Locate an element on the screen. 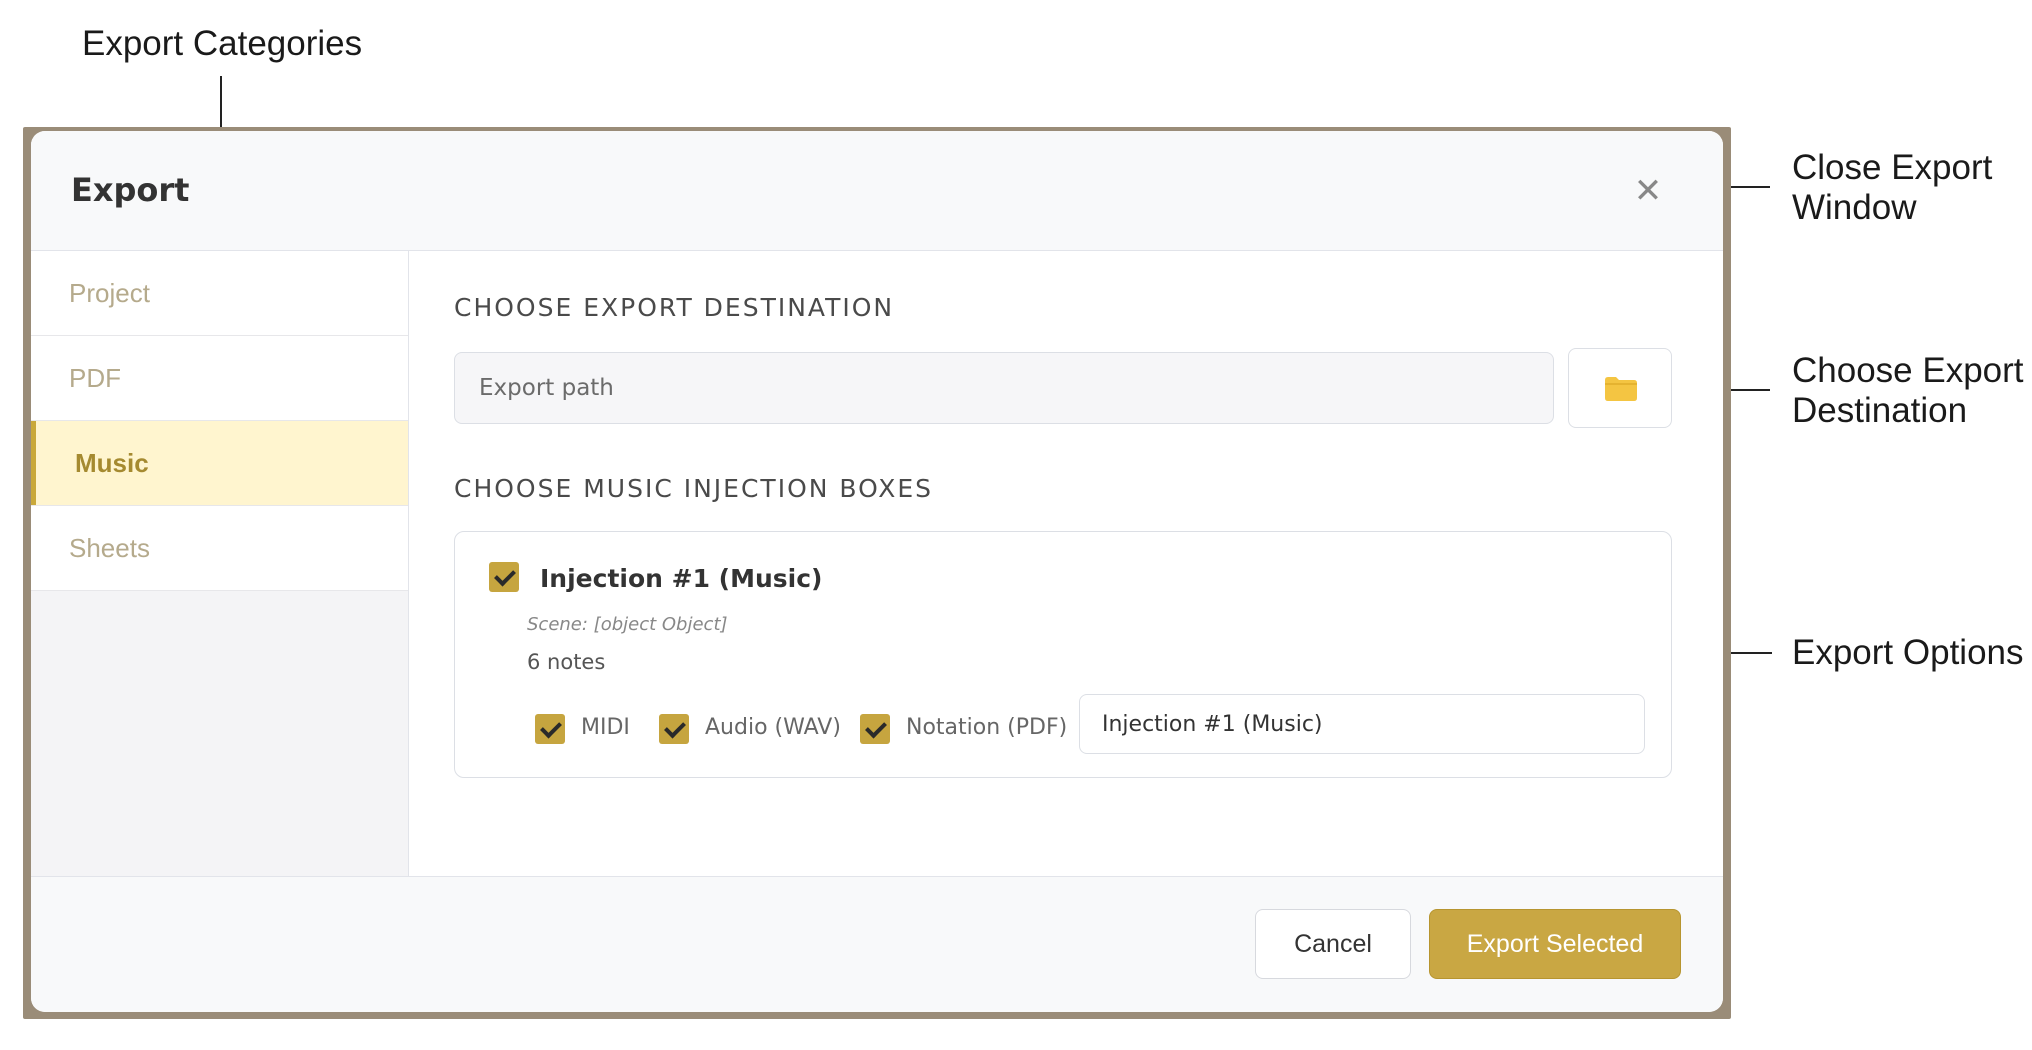 This screenshot has width=2032, height=1050. injection-title: Injection #1 (Music) is located at coordinates (681, 578).